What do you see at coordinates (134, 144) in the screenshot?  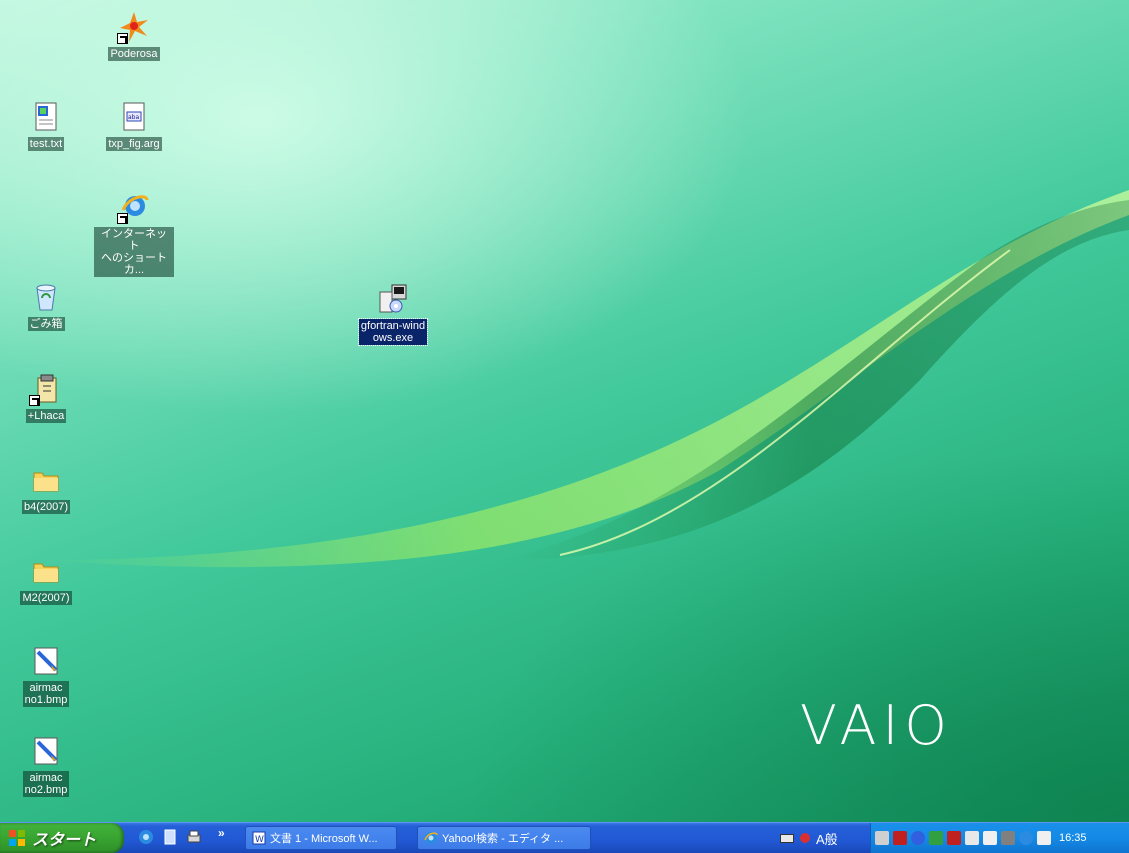 I see `icon-label: txp_fig.arg` at bounding box center [134, 144].